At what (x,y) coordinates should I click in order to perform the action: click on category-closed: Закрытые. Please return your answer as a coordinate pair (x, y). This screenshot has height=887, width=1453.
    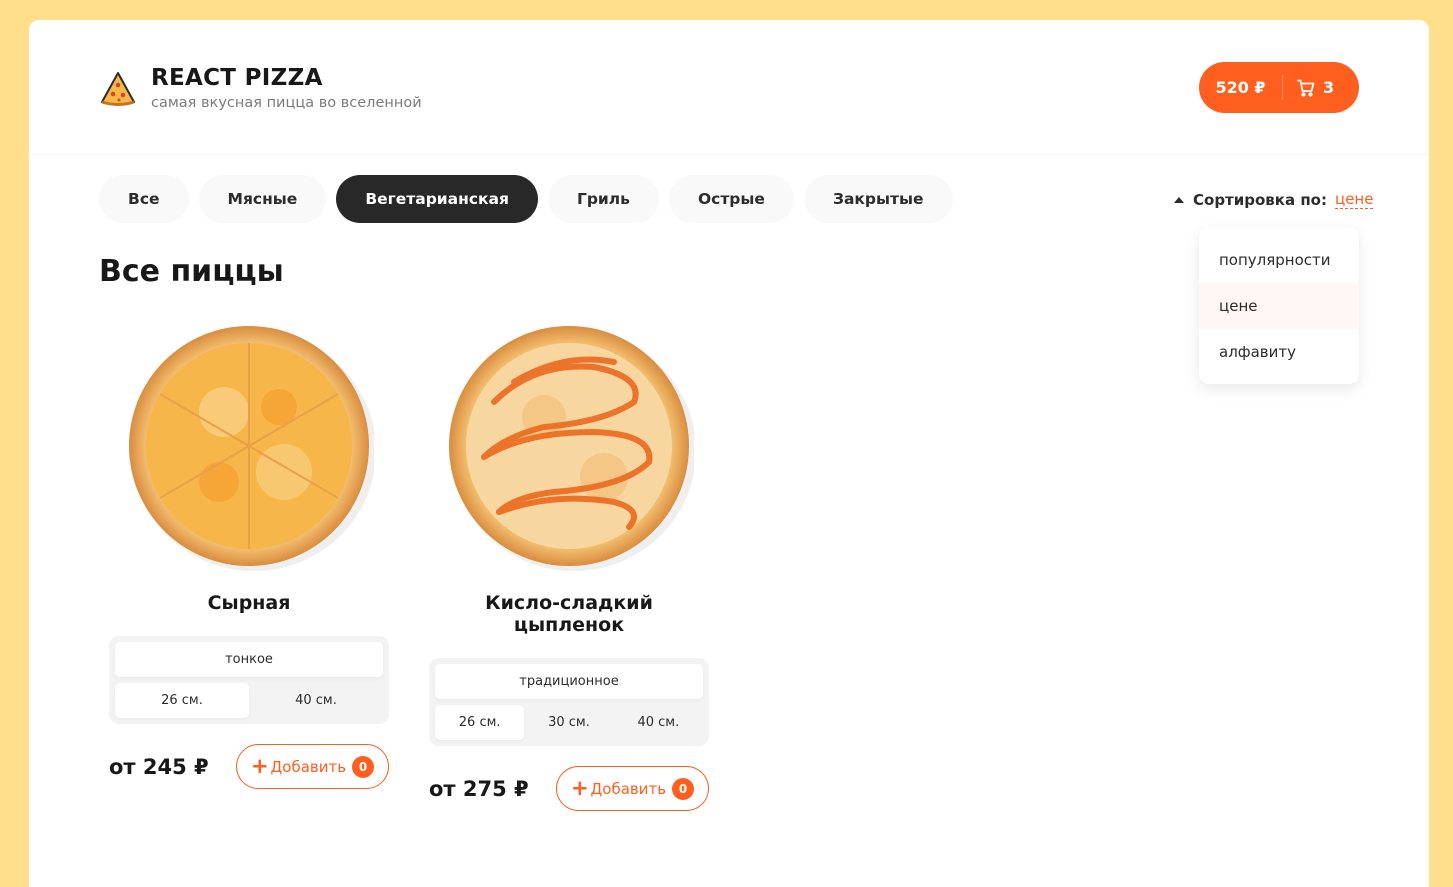
    Looking at the image, I should click on (878, 199).